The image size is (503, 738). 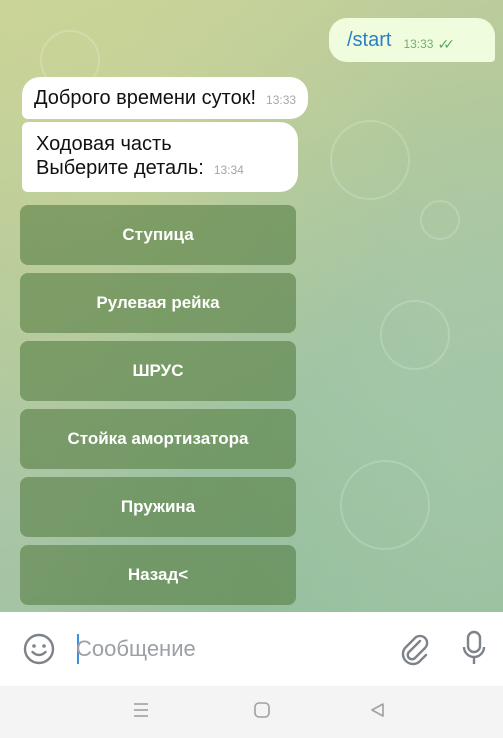 I want to click on keyboard-button-steering-rack: Рулевая рейка, so click(x=158, y=303).